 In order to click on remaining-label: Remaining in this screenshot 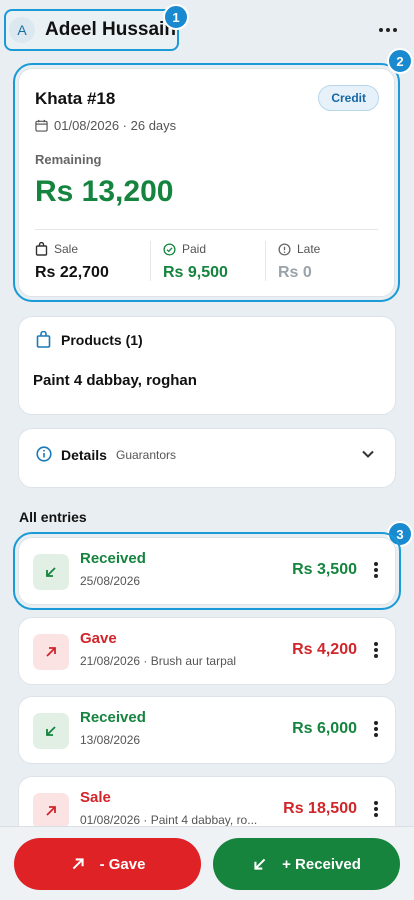, I will do `click(68, 159)`.